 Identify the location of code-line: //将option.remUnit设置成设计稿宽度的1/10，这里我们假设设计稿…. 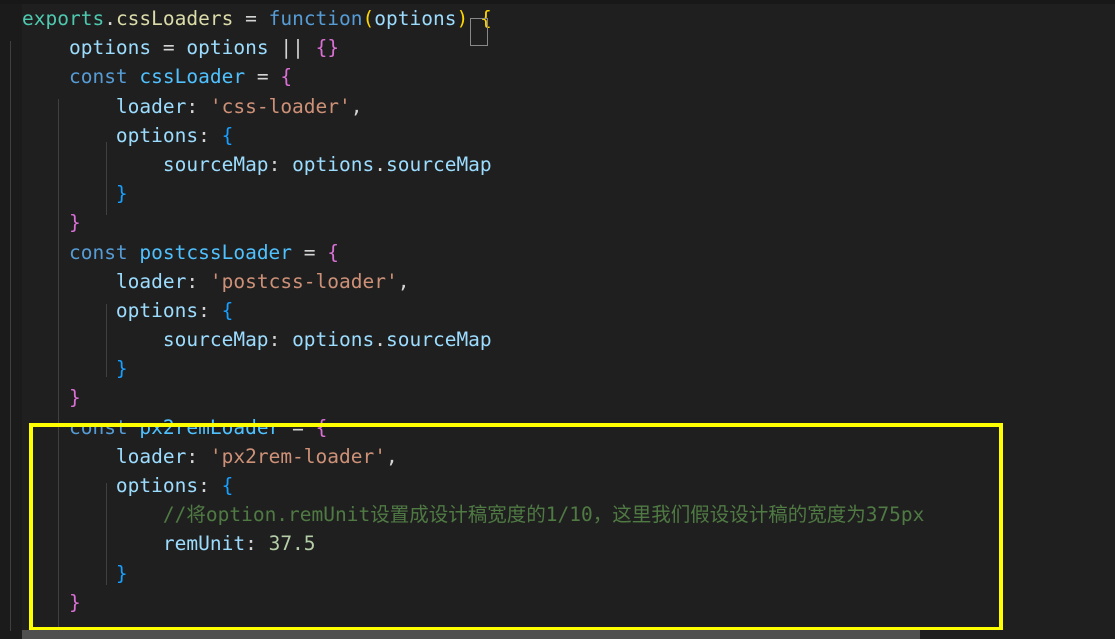
(568, 514).